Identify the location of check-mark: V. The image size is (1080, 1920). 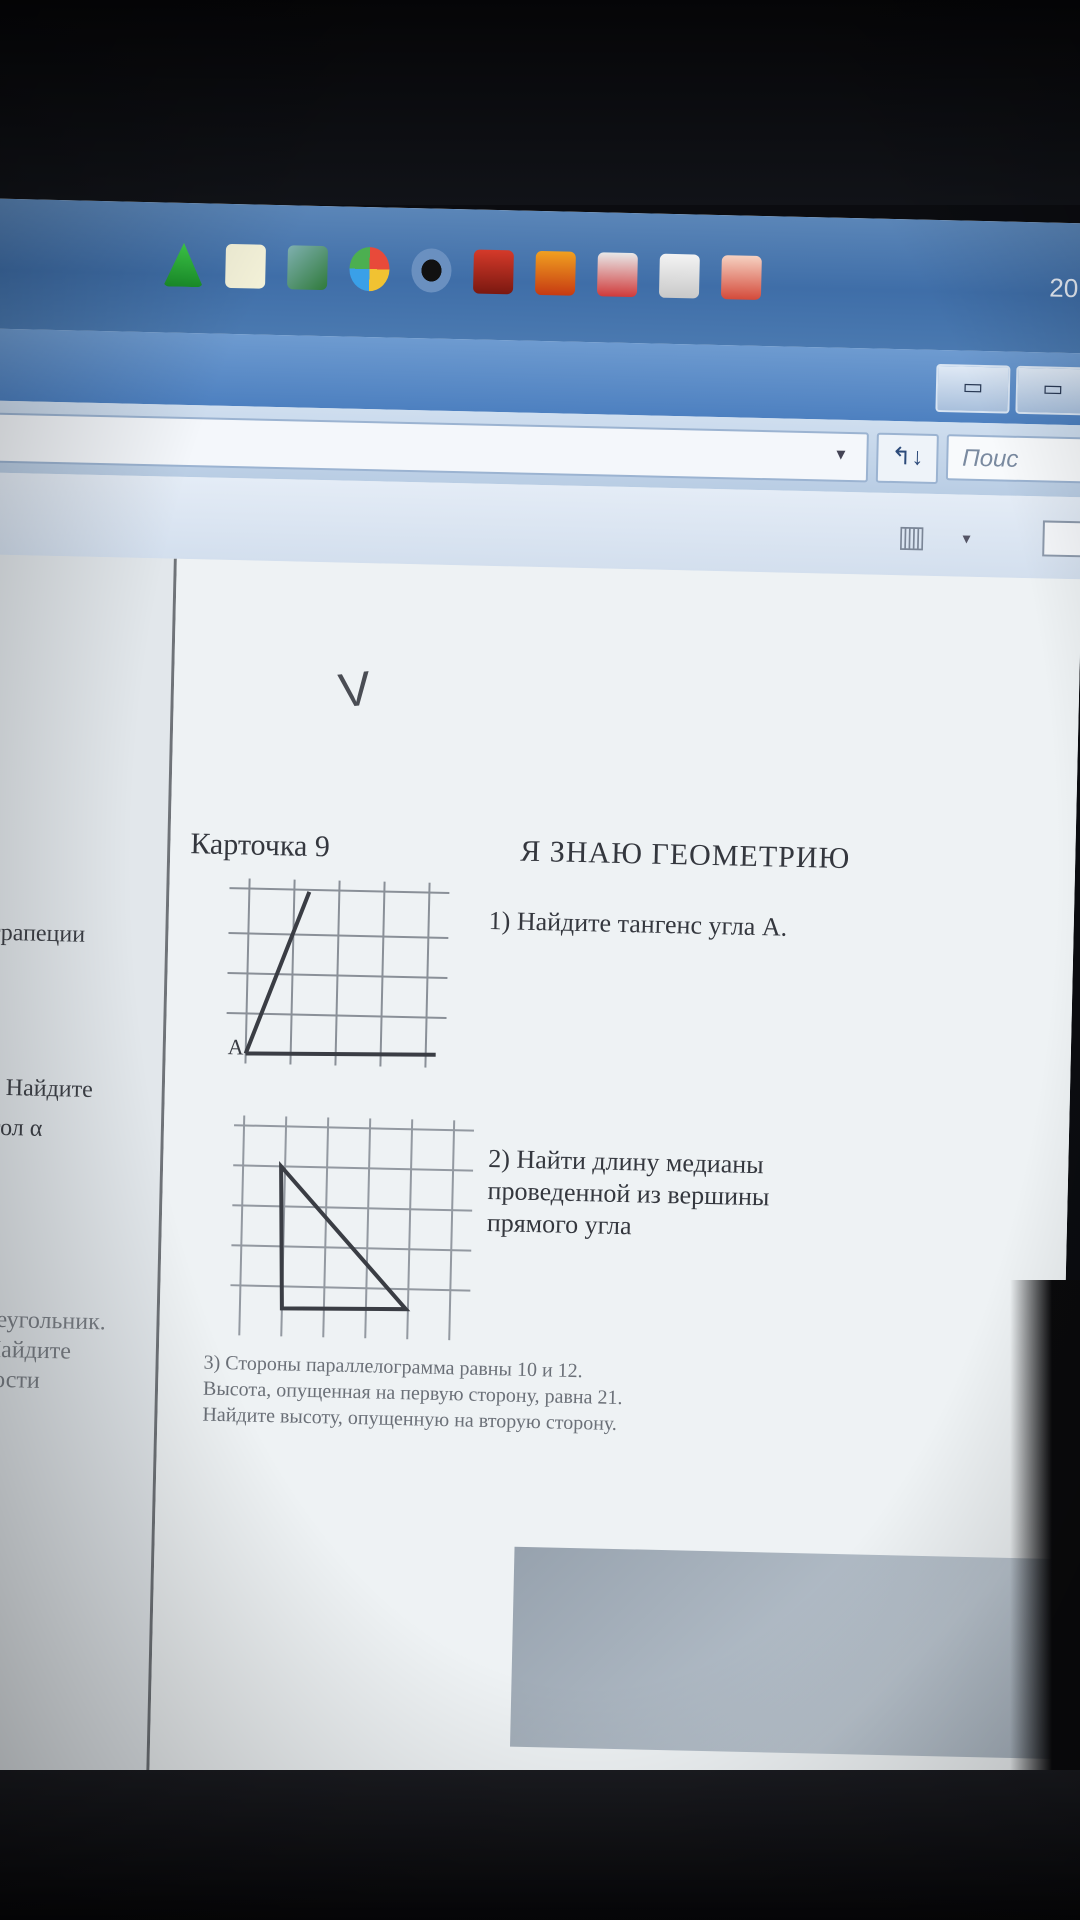
(354, 690).